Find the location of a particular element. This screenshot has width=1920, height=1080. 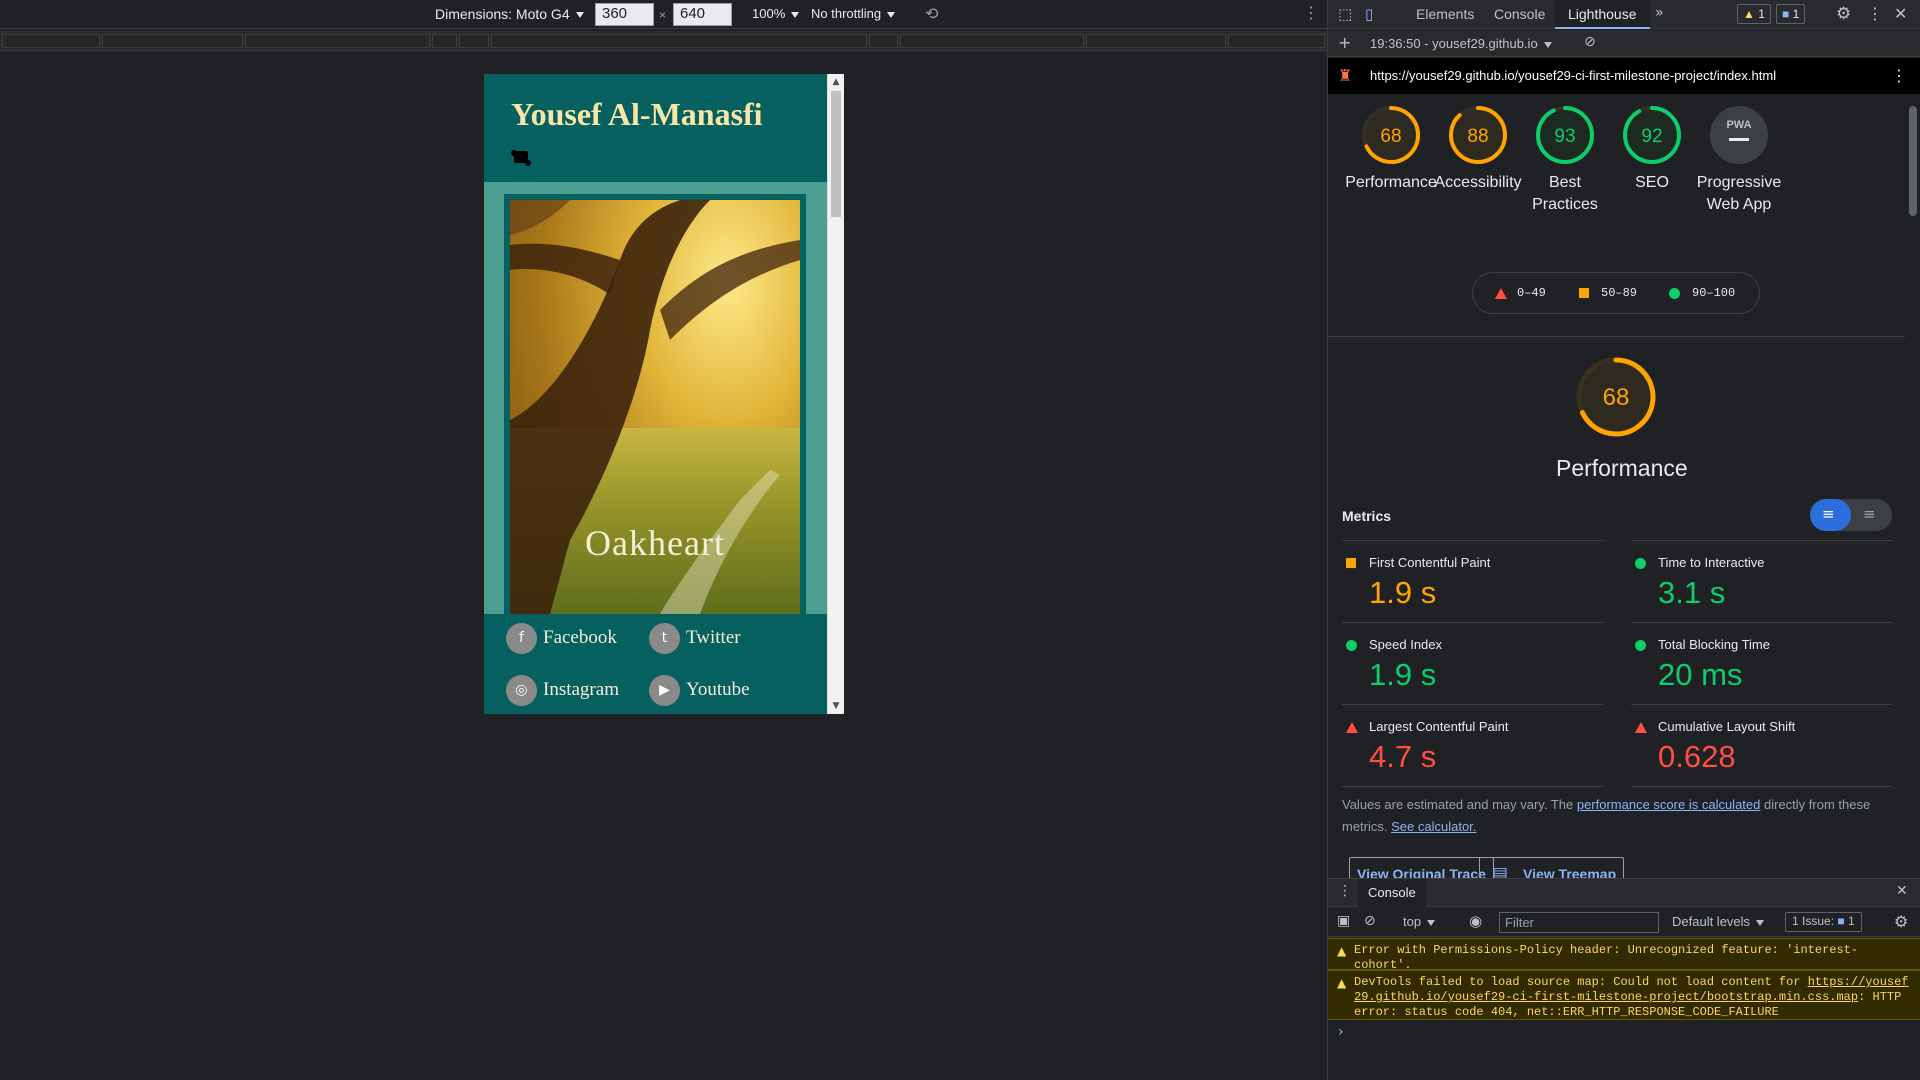

gauge-ring: PWA is located at coordinates (1739, 135).